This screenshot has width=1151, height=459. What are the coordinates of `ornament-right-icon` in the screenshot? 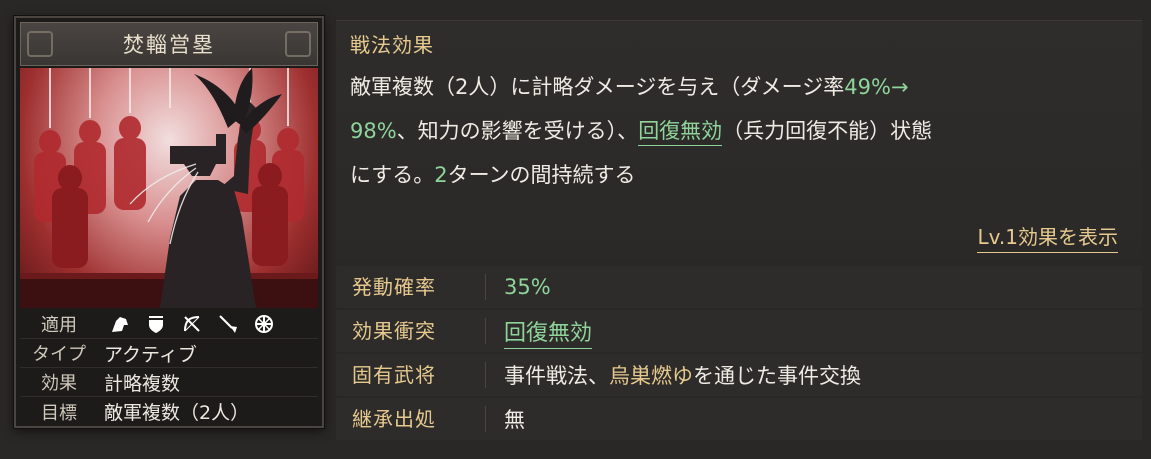 It's located at (298, 44).